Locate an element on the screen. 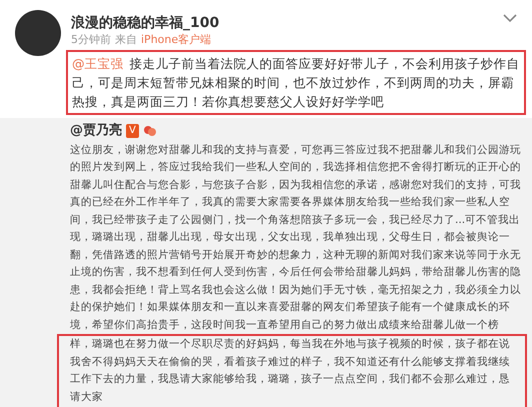 The image size is (532, 407). verified-badge: V is located at coordinates (132, 131).